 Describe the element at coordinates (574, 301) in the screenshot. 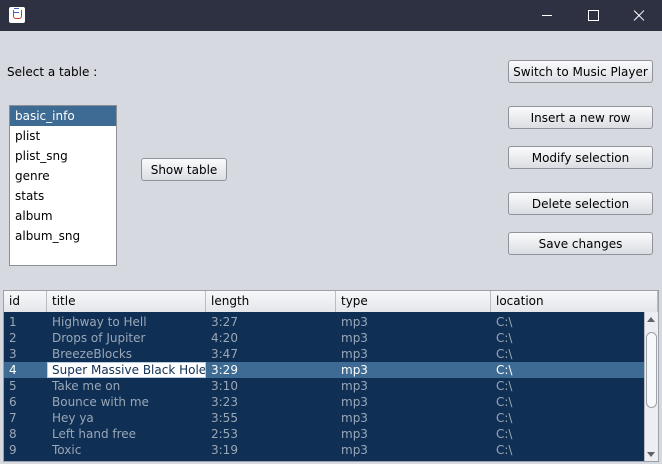

I see `column-header-location: location` at that location.